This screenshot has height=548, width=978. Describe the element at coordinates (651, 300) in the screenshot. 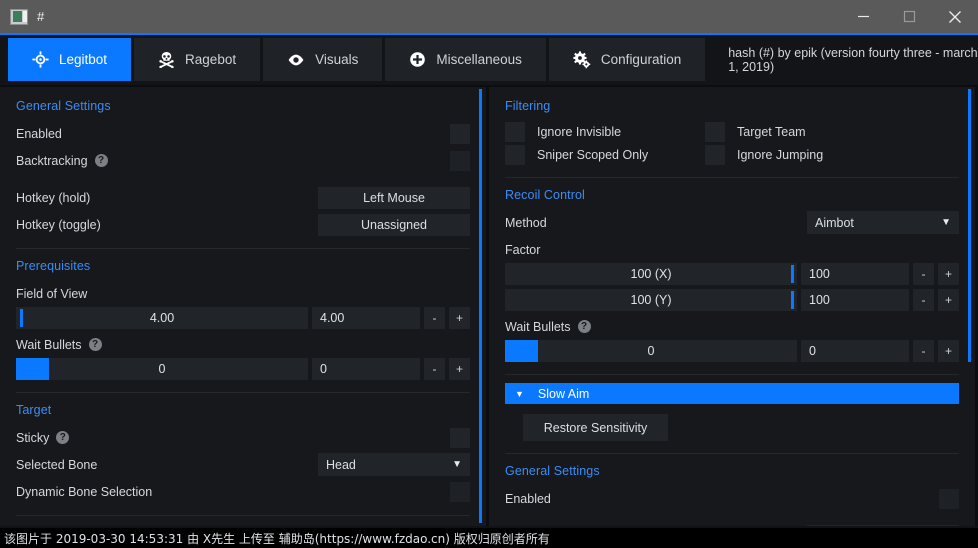

I see `recoil-factor-y-slider: 100 (Y)` at that location.